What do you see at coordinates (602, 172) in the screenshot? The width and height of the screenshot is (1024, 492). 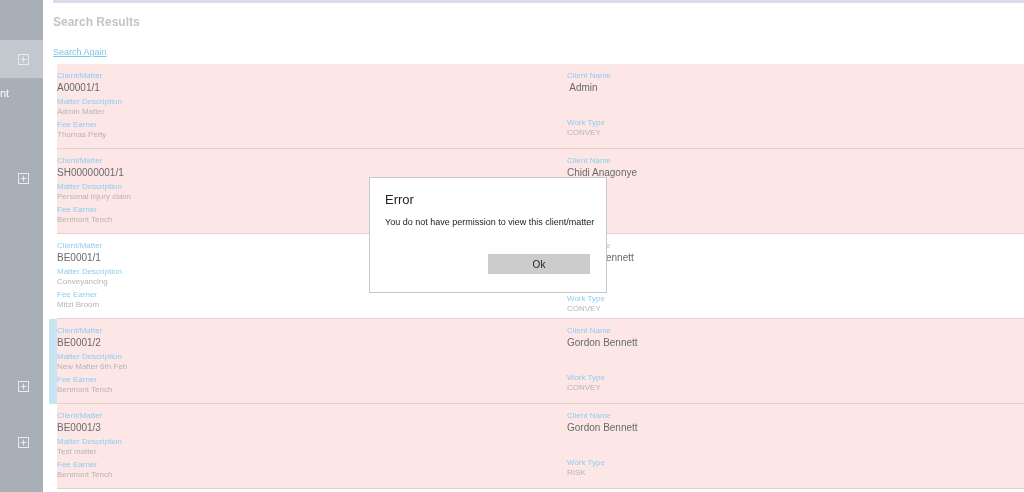 I see `field-value: Chidi Anagonye` at bounding box center [602, 172].